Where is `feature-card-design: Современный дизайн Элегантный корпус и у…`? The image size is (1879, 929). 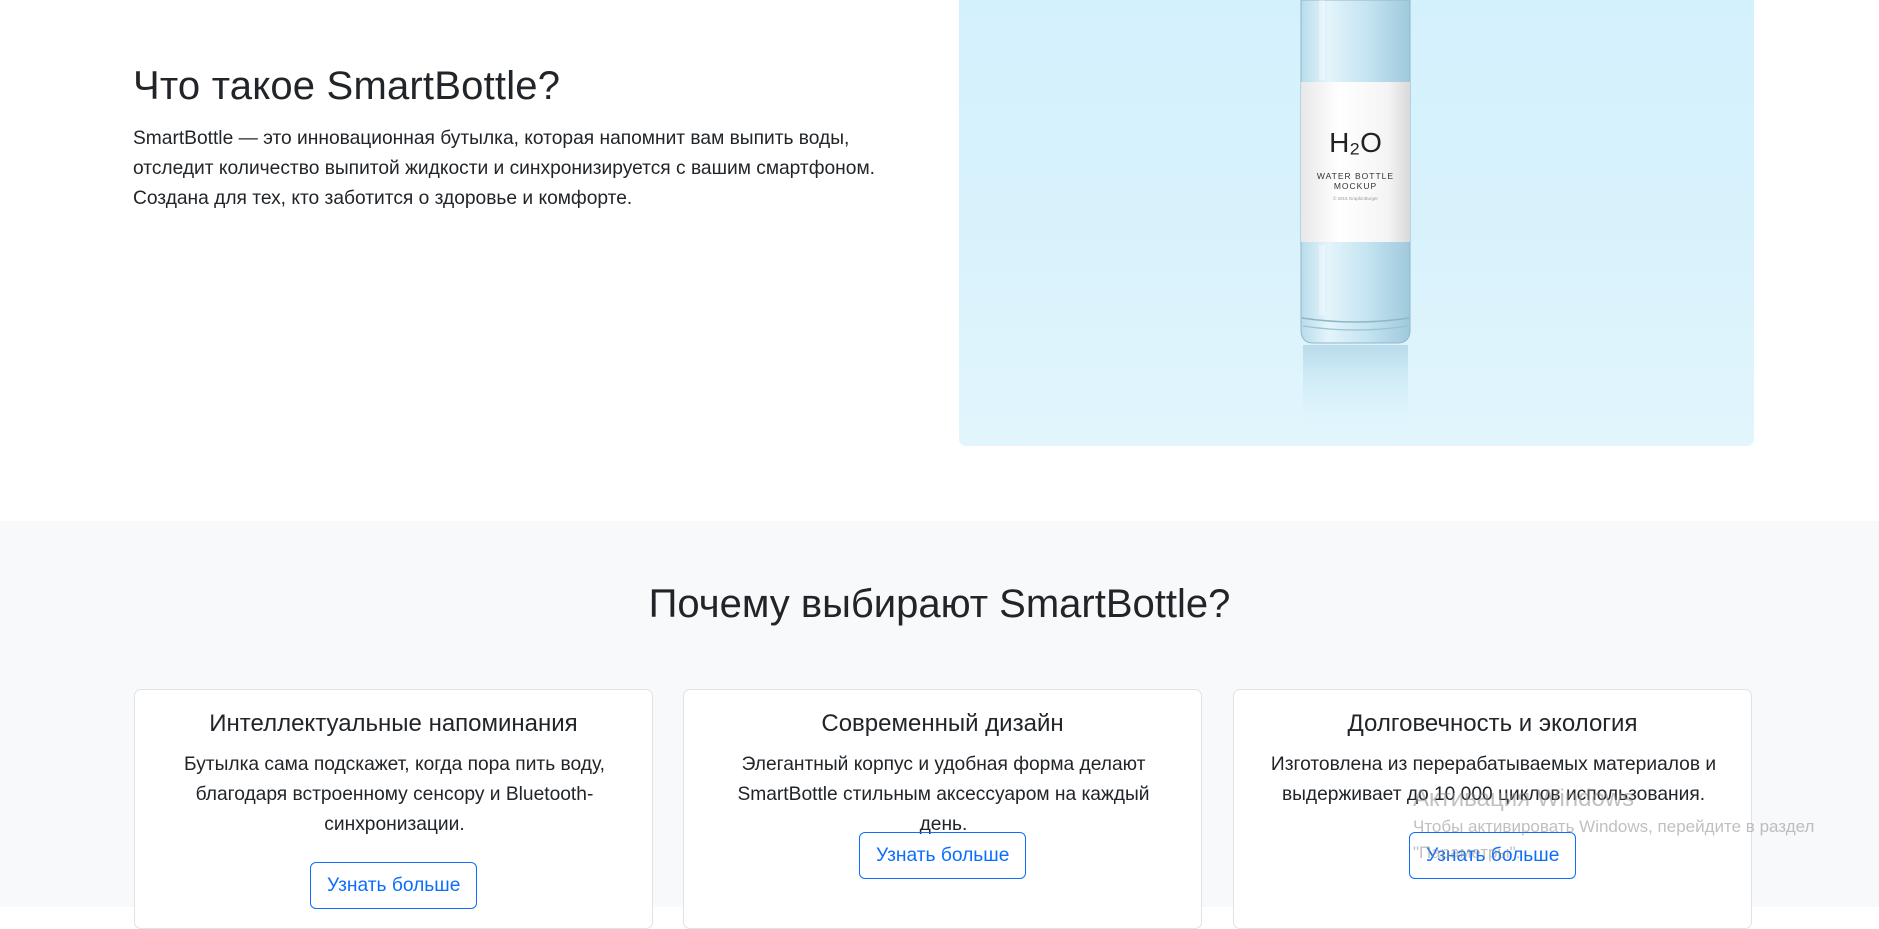
feature-card-design: Современный дизайн Элегантный корпус и у… is located at coordinates (942, 809).